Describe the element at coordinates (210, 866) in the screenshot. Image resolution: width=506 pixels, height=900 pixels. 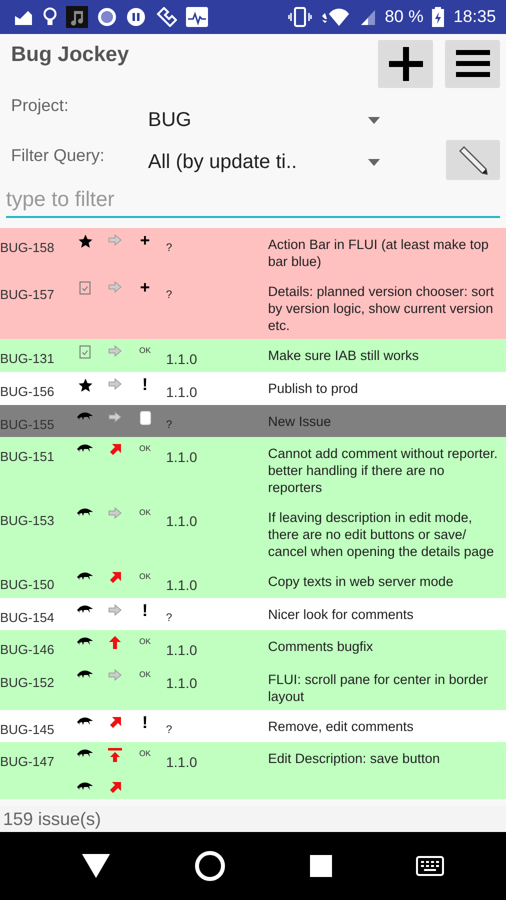
I see `home-icon` at that location.